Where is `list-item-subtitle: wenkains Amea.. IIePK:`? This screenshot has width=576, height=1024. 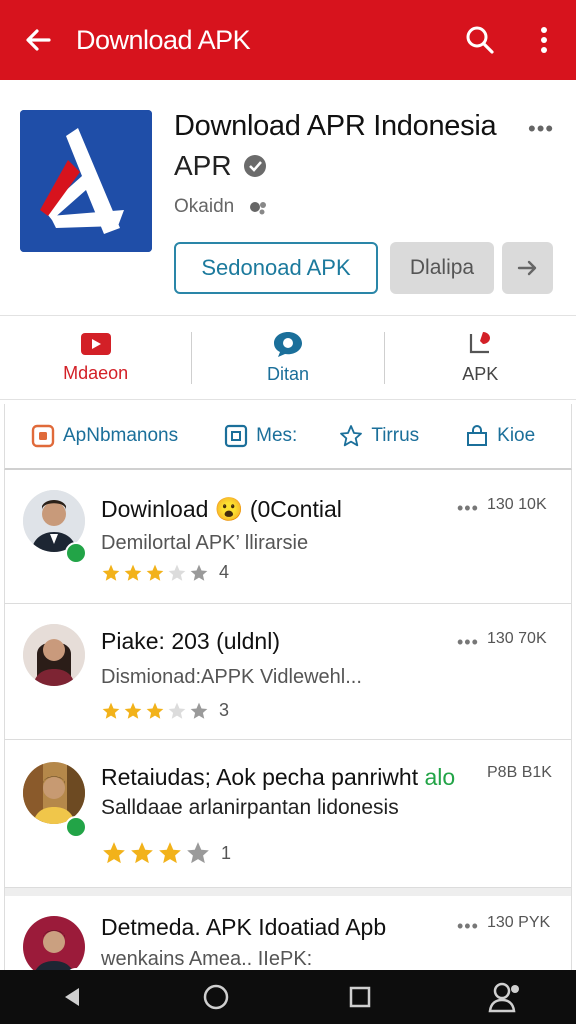
list-item-subtitle: wenkains Amea.. IIePK: is located at coordinates (207, 959).